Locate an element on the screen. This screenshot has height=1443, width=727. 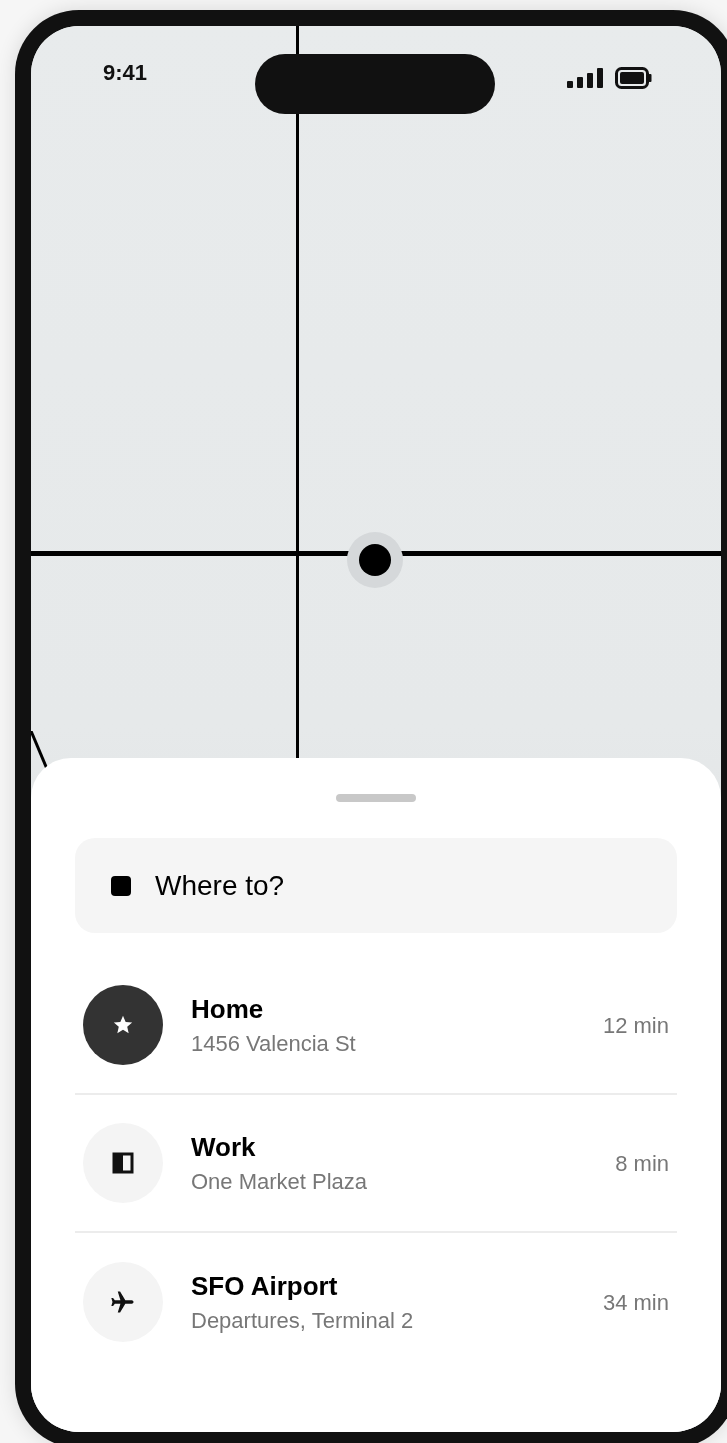
place-address: Departures, Terminal 2 is located at coordinates (303, 1320).